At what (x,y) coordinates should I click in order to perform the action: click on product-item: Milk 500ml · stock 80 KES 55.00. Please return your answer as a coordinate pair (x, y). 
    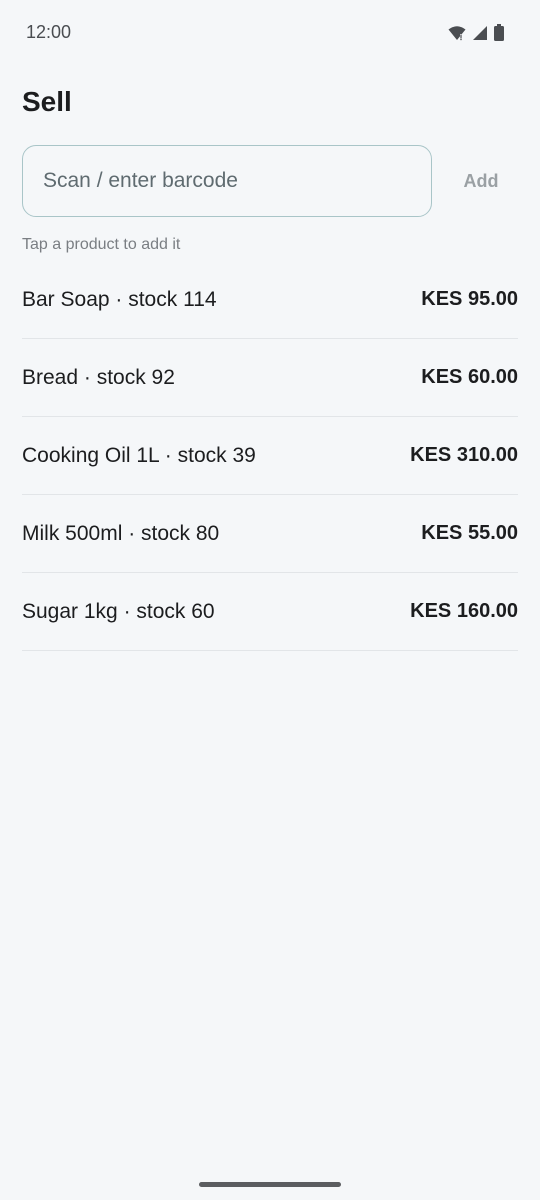
    Looking at the image, I should click on (270, 534).